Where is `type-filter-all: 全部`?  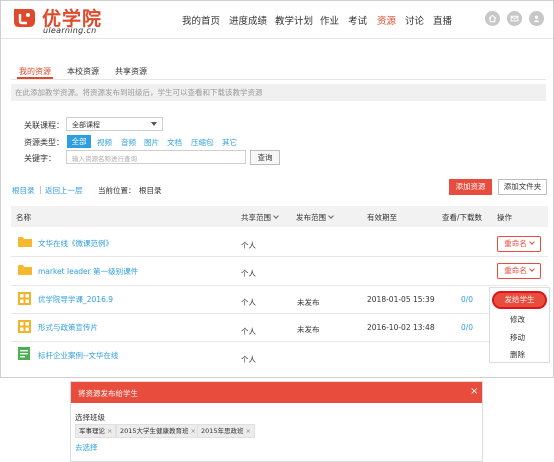 type-filter-all: 全部 is located at coordinates (79, 141).